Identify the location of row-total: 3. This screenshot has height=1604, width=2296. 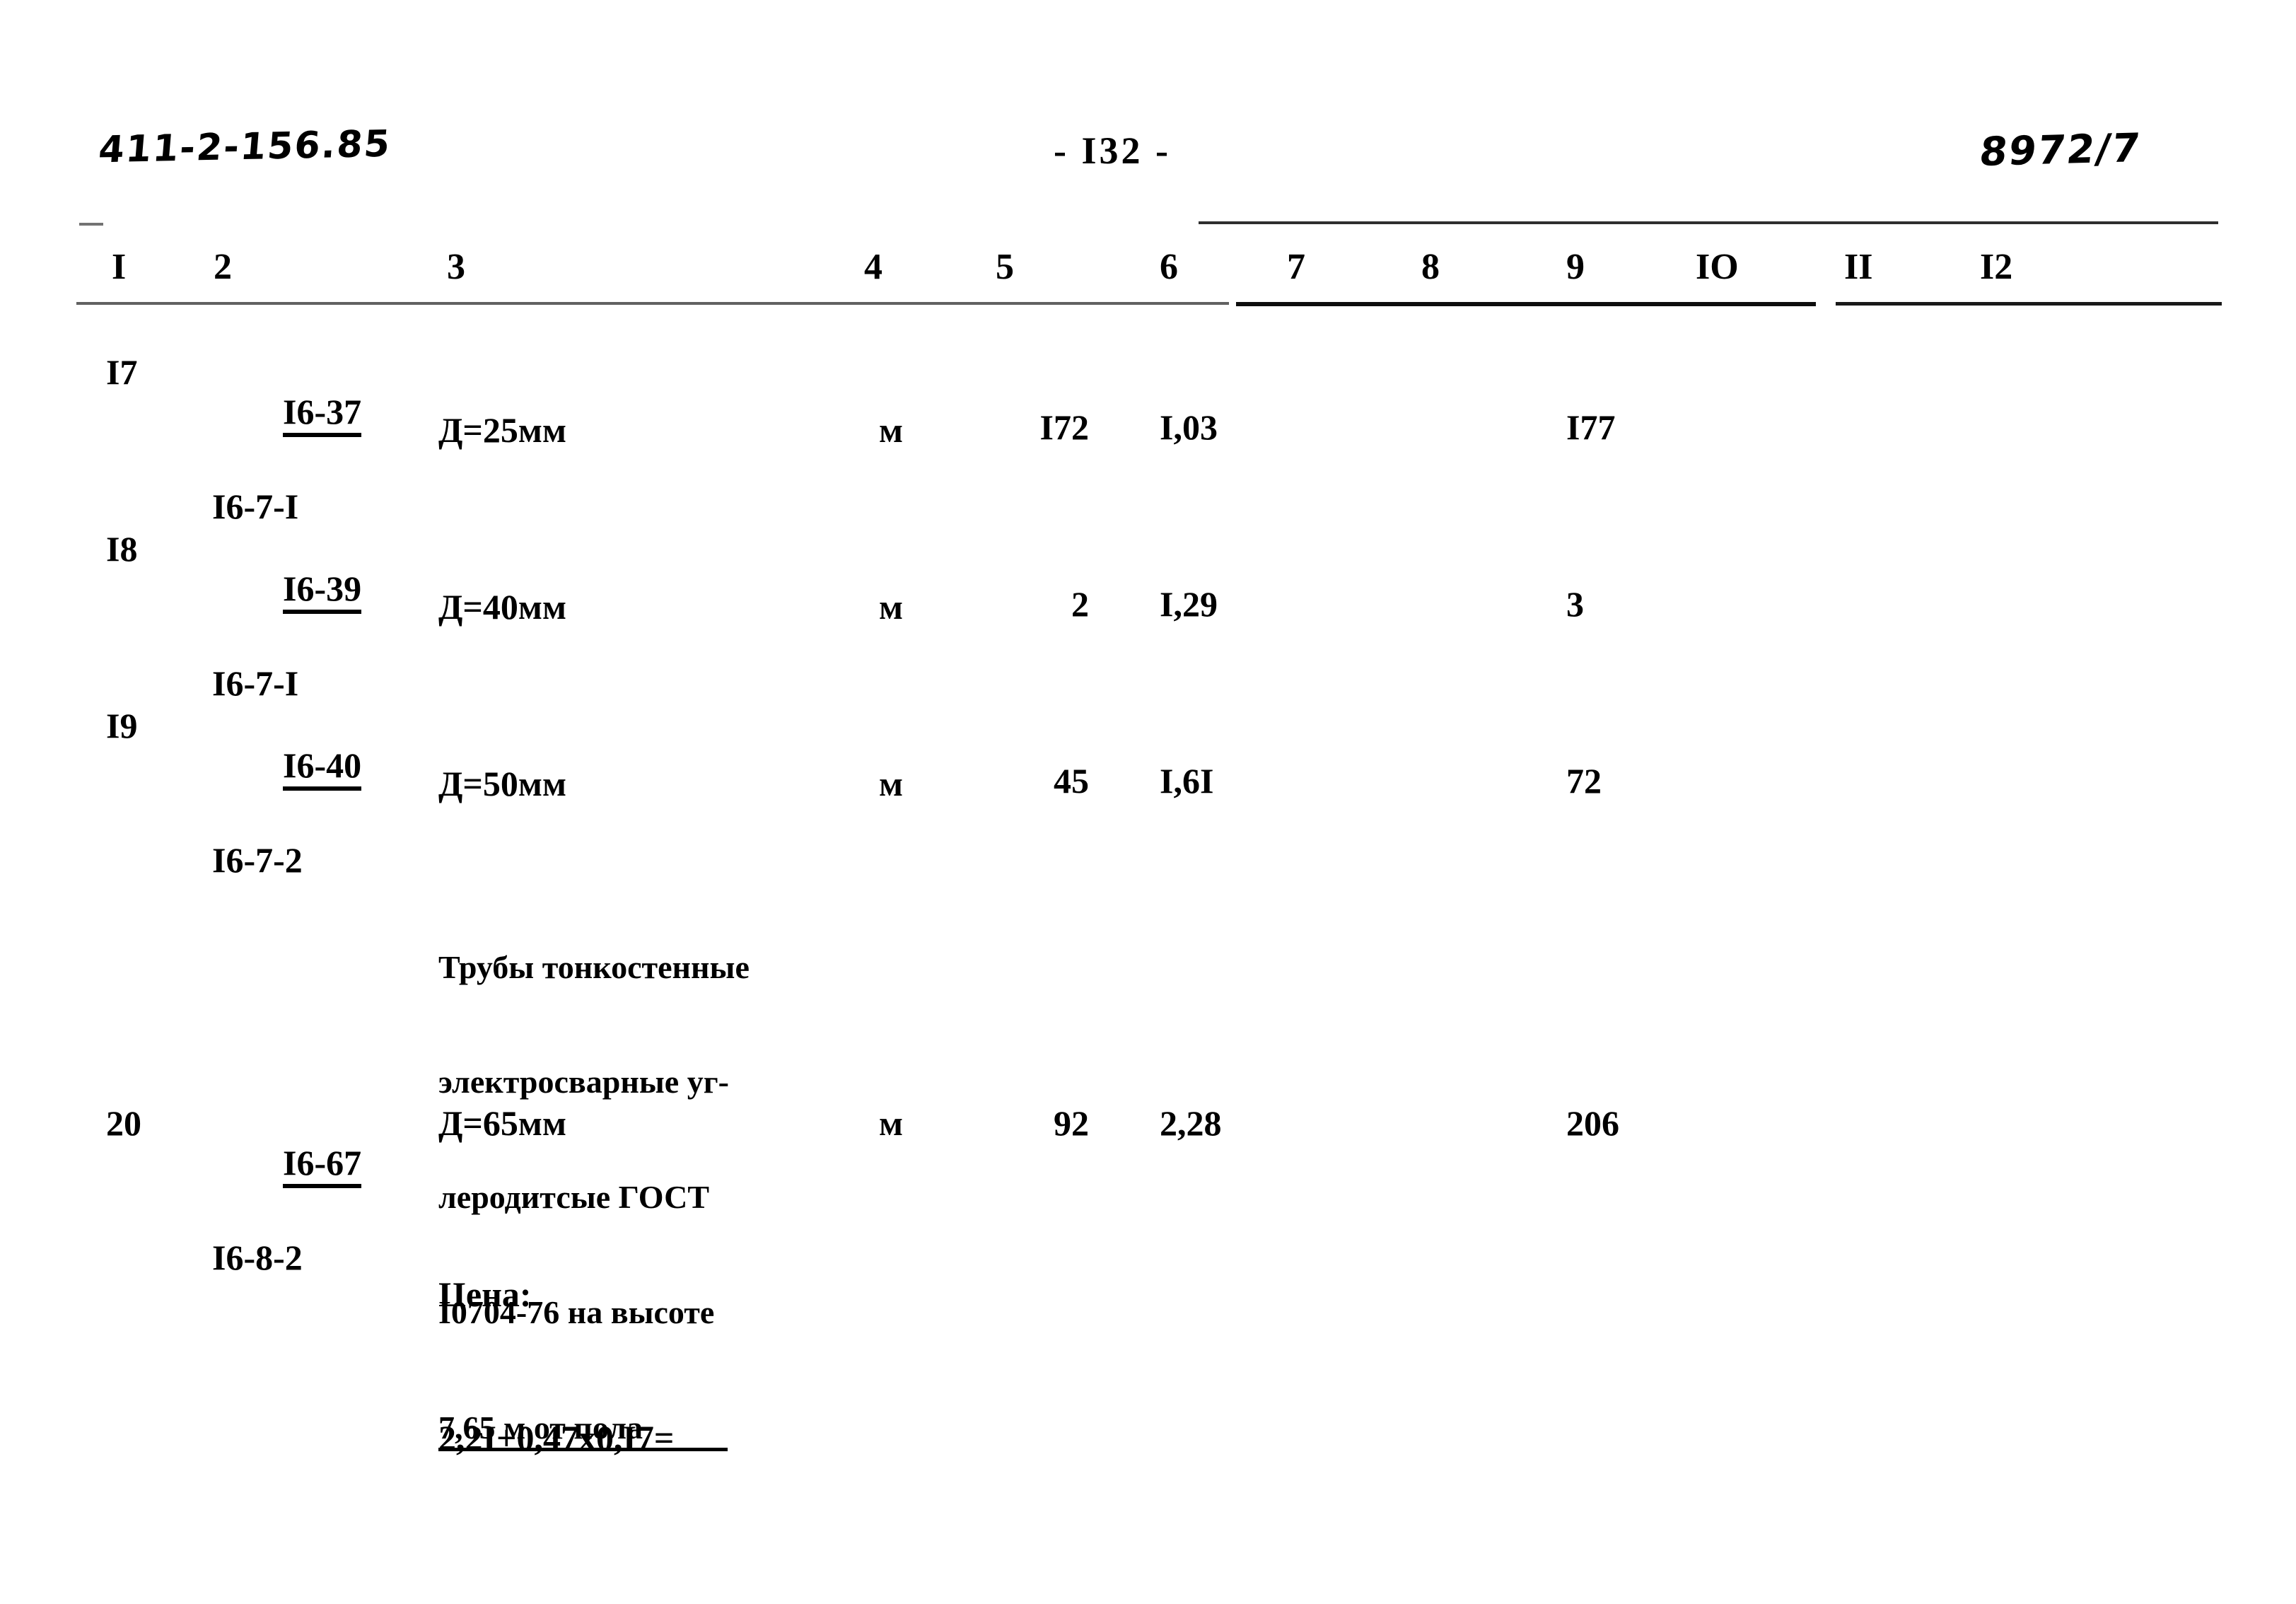
(1575, 604).